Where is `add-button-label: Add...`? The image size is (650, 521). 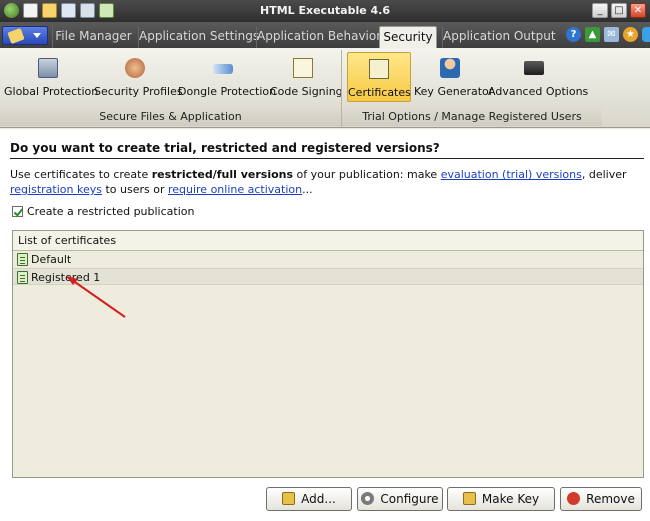 add-button-label: Add... is located at coordinates (318, 499).